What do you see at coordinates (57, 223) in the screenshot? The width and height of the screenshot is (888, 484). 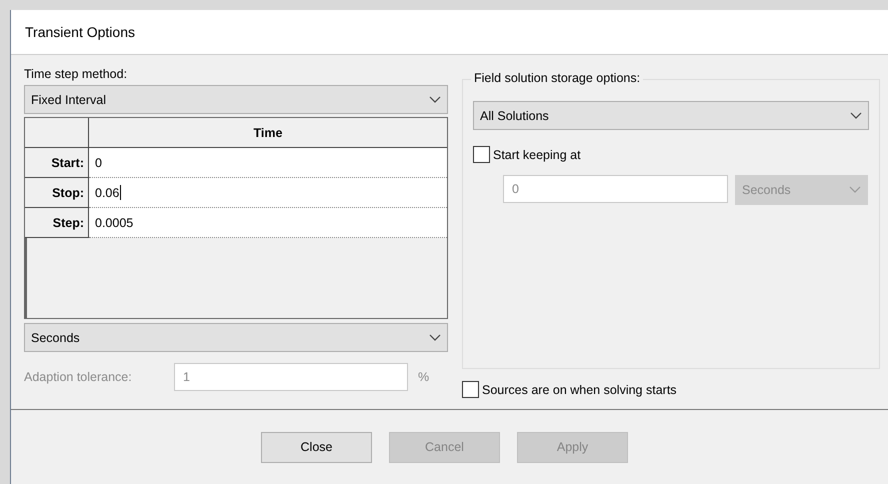 I see `row-header: Step:` at bounding box center [57, 223].